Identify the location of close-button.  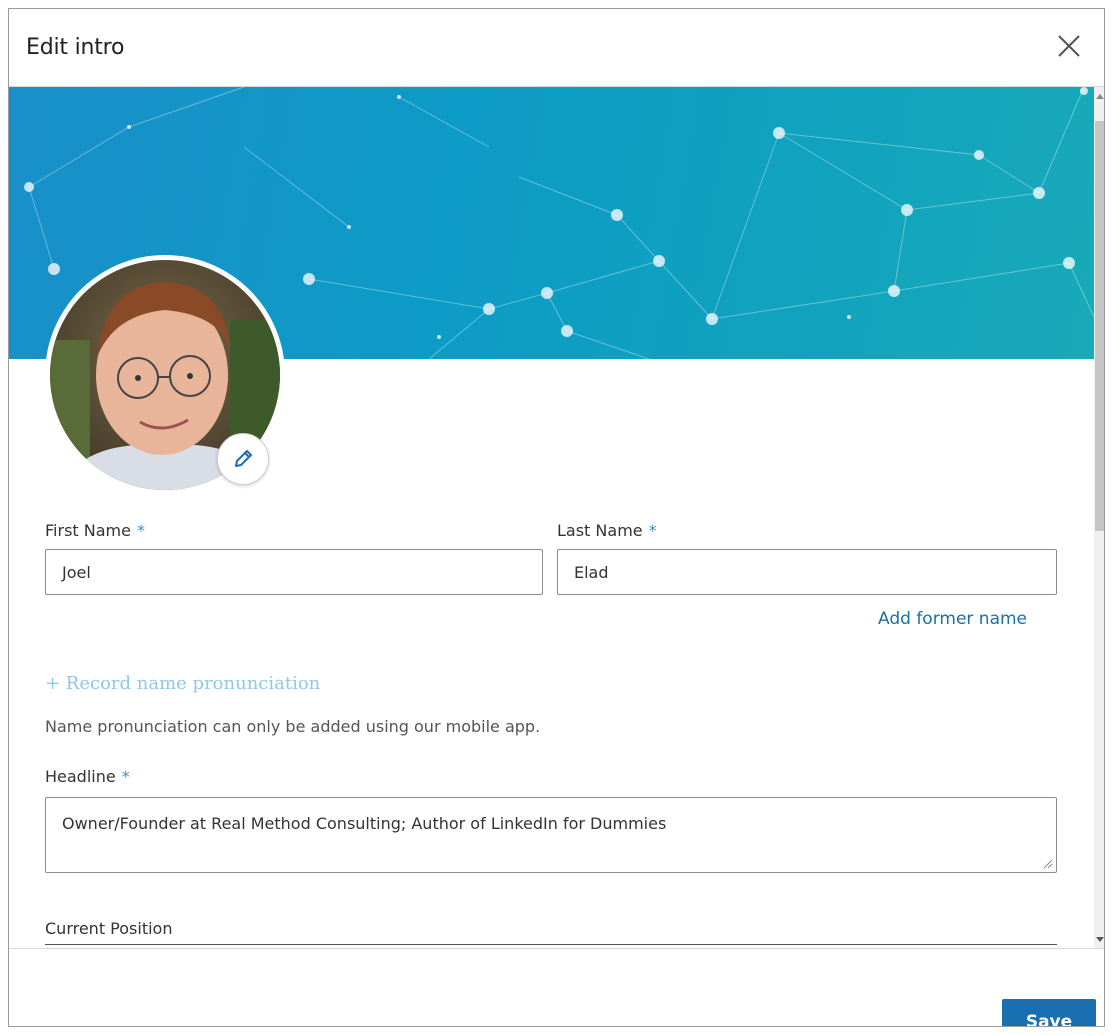
(1069, 46).